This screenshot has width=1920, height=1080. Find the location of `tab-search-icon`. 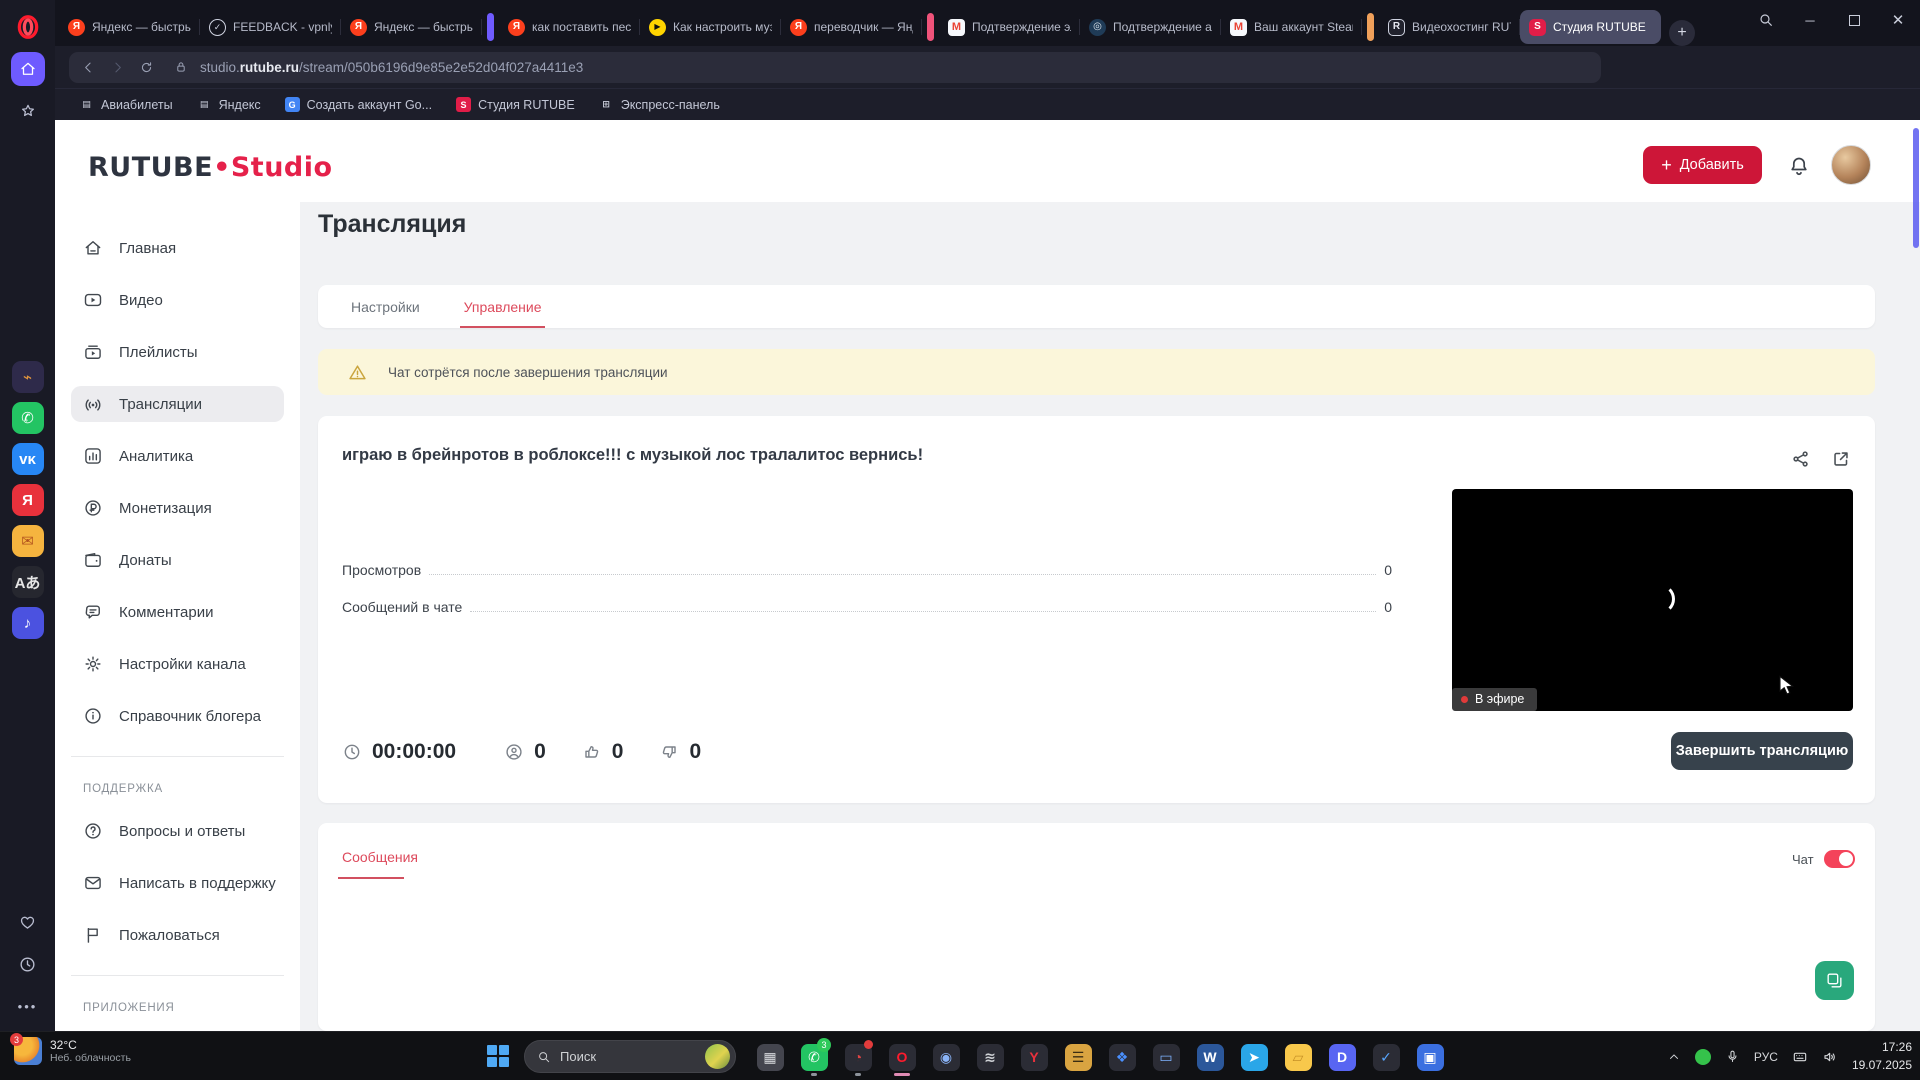

tab-search-icon is located at coordinates (1766, 20).